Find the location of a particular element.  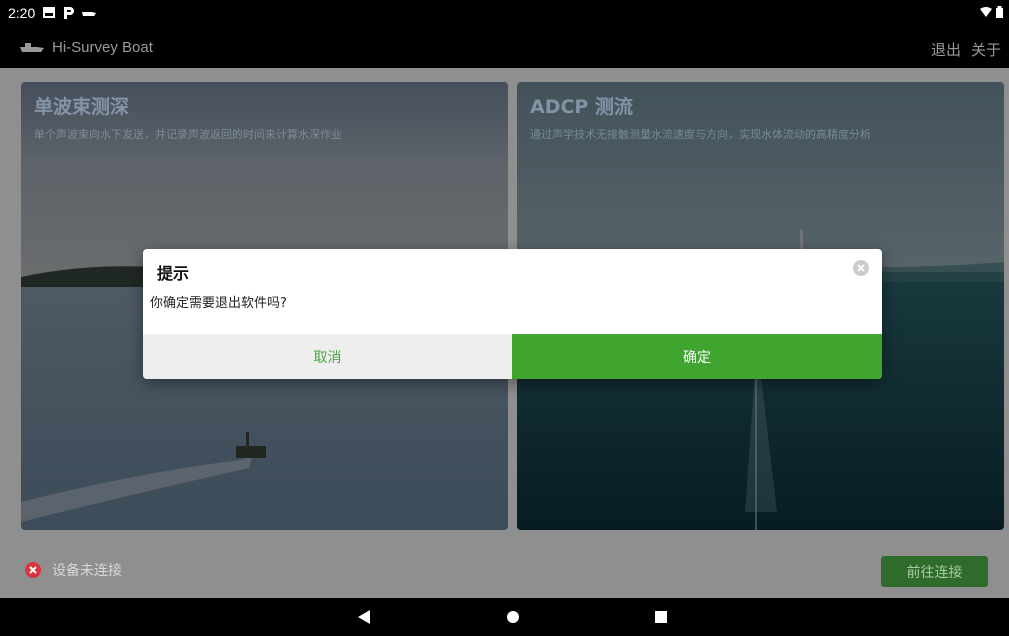

battery-icon is located at coordinates (999, 12).